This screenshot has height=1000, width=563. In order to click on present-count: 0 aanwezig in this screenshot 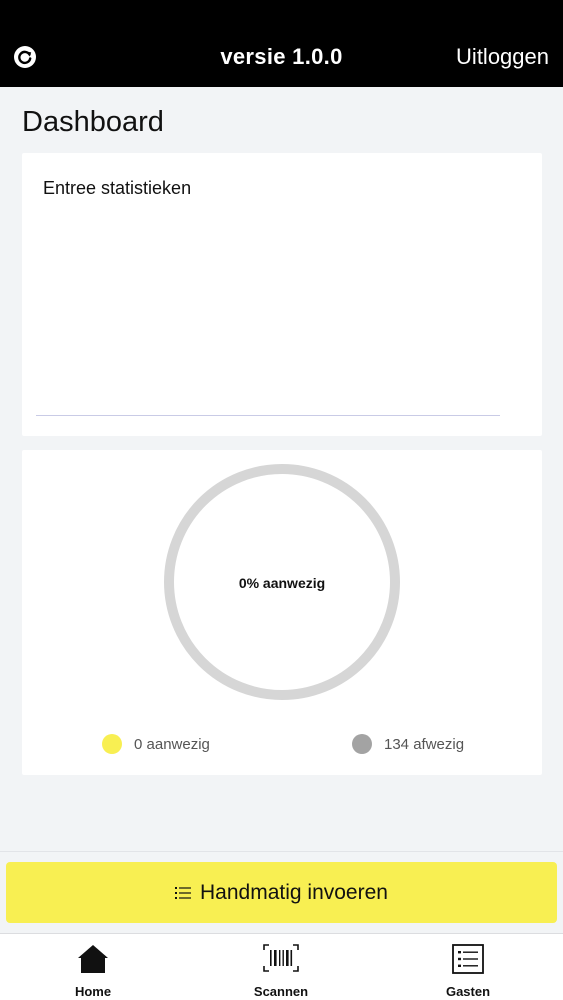, I will do `click(172, 744)`.